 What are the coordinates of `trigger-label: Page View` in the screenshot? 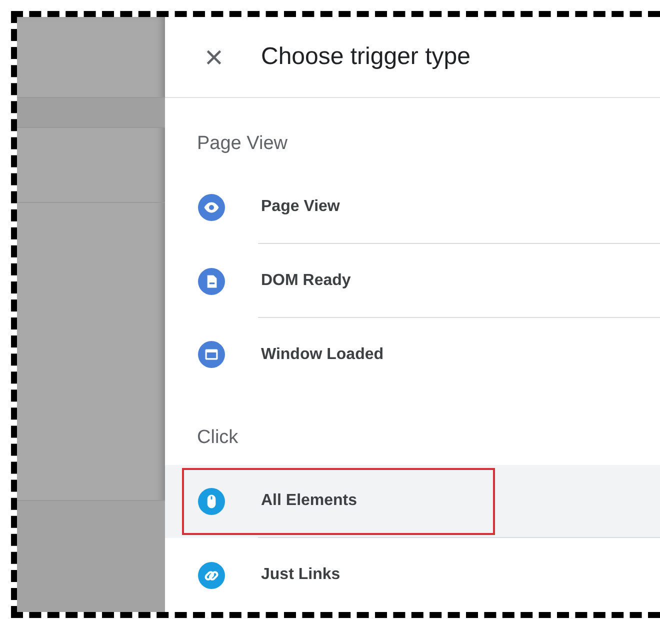 It's located at (300, 207).